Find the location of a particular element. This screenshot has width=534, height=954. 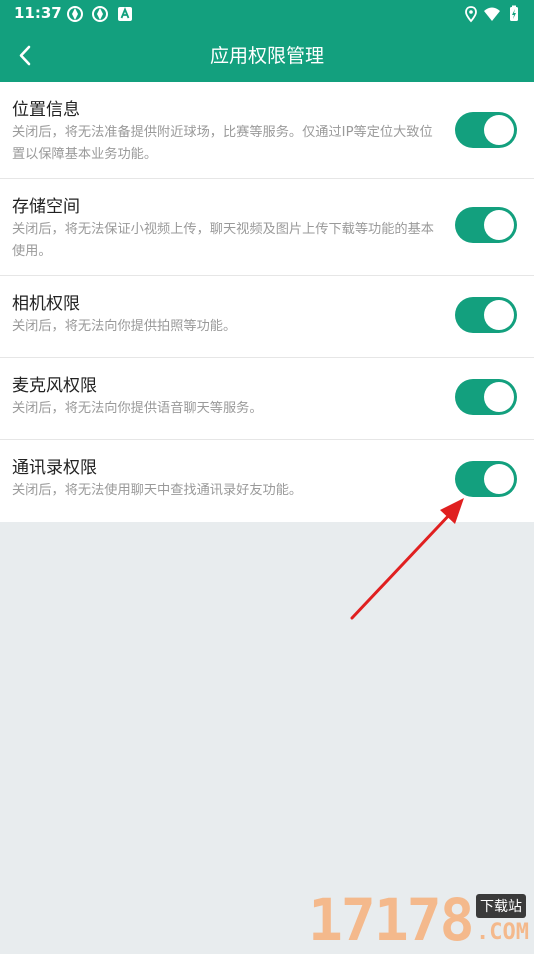

permission-title: 通讯录权限 is located at coordinates (54, 468).